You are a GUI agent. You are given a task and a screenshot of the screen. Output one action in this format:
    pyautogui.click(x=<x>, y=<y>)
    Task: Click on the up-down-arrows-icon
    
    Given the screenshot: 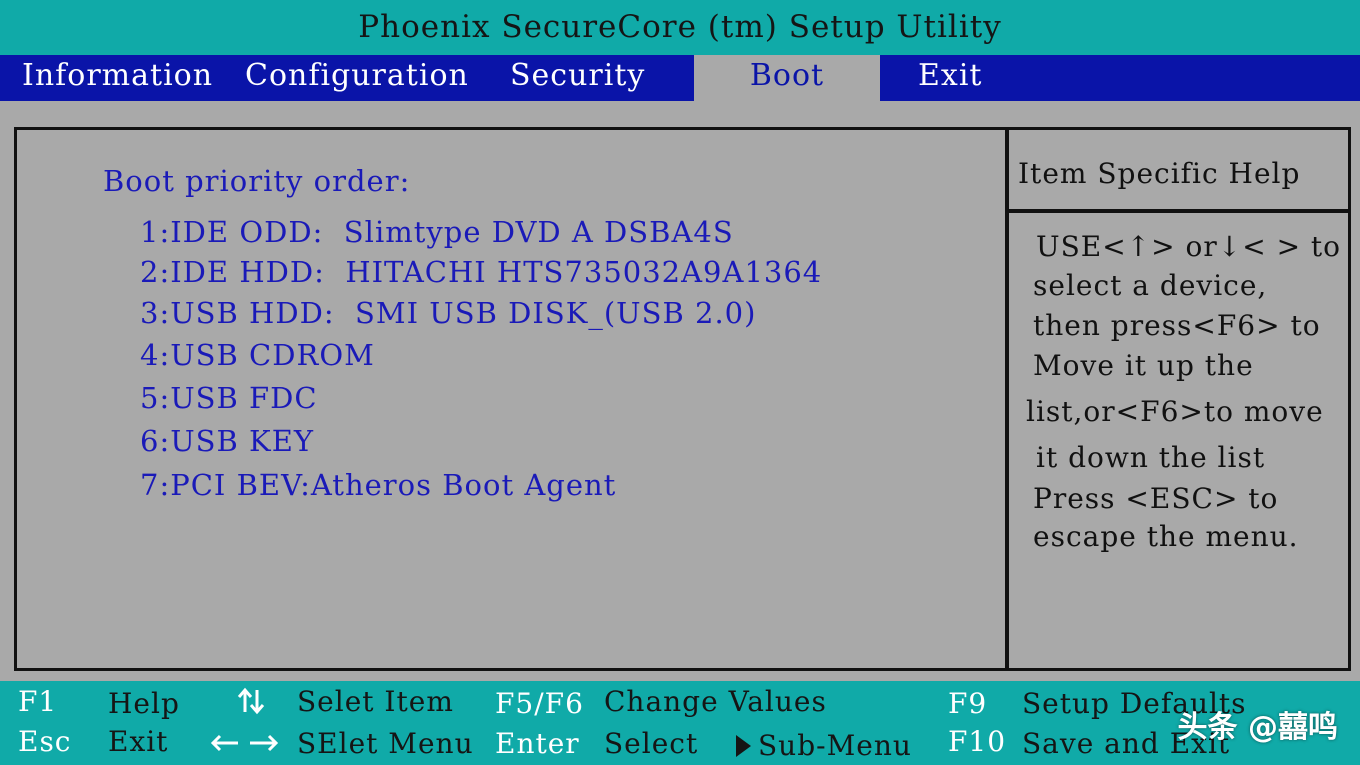 What is the action you would take?
    pyautogui.click(x=251, y=701)
    